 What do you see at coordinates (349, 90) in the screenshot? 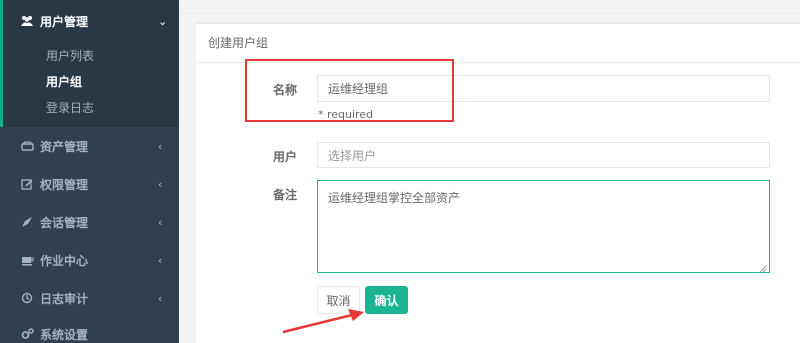
I see `annotation-highlight-box` at bounding box center [349, 90].